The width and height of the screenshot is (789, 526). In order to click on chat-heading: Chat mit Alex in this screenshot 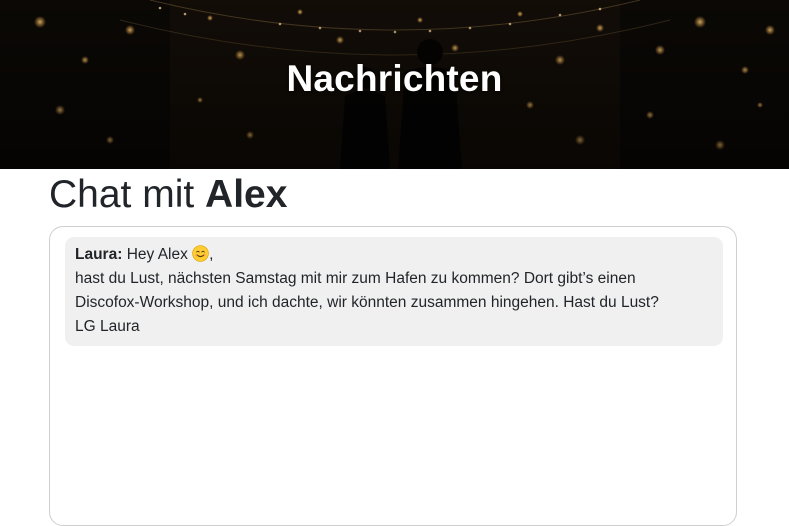, I will do `click(168, 195)`.